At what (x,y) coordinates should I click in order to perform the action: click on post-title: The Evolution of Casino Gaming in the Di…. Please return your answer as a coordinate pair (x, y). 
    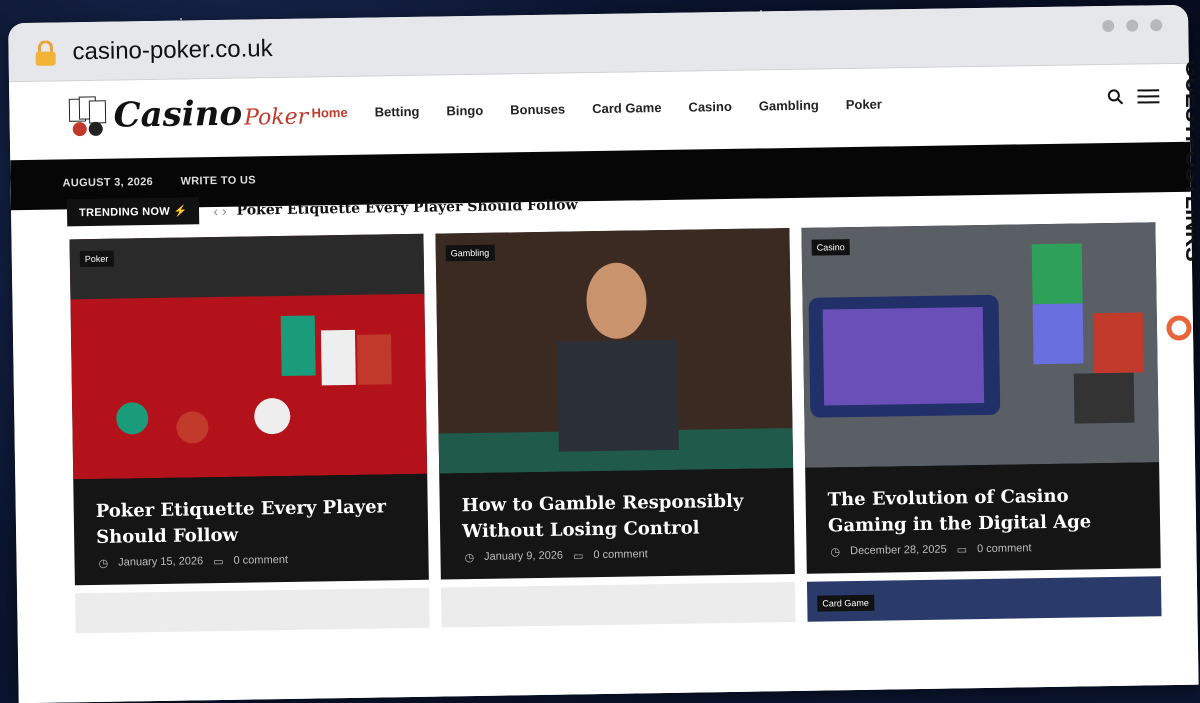
    Looking at the image, I should click on (987, 510).